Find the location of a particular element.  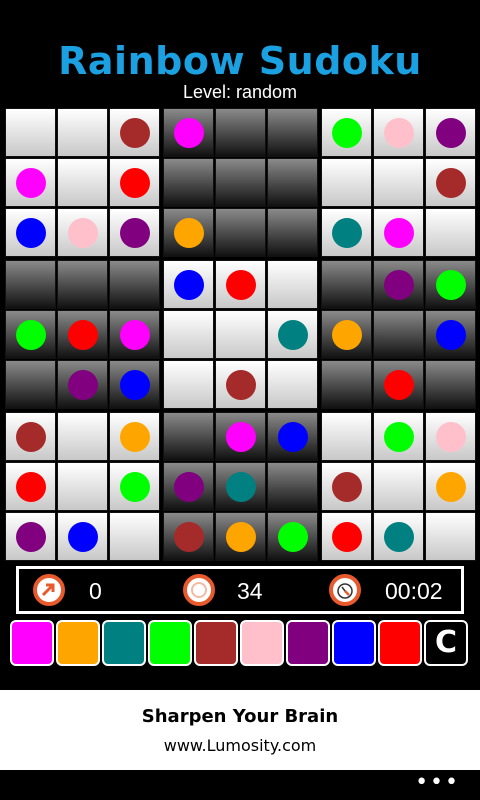

palette-blue-button is located at coordinates (354, 643).